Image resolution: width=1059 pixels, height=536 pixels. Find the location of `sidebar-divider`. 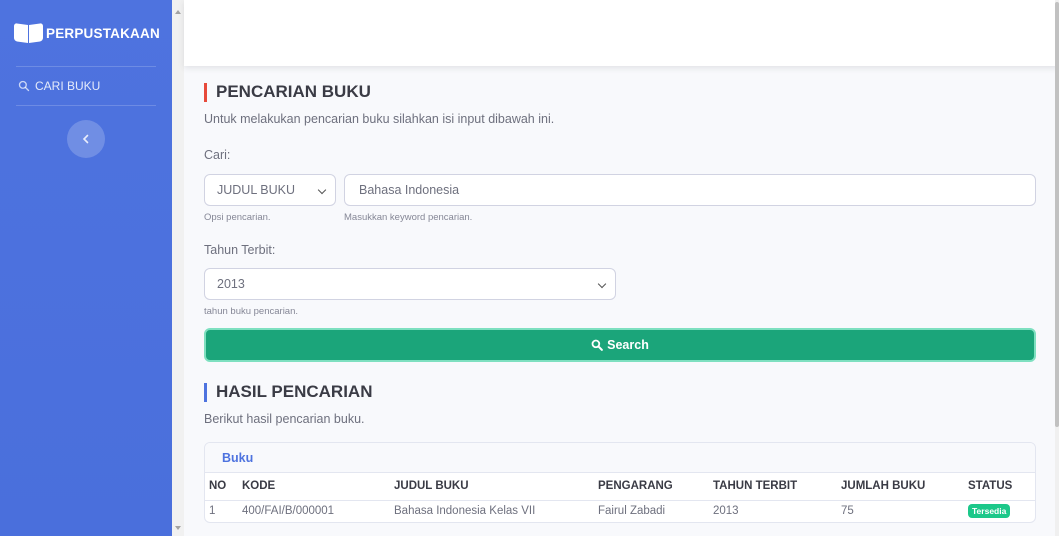

sidebar-divider is located at coordinates (86, 105).